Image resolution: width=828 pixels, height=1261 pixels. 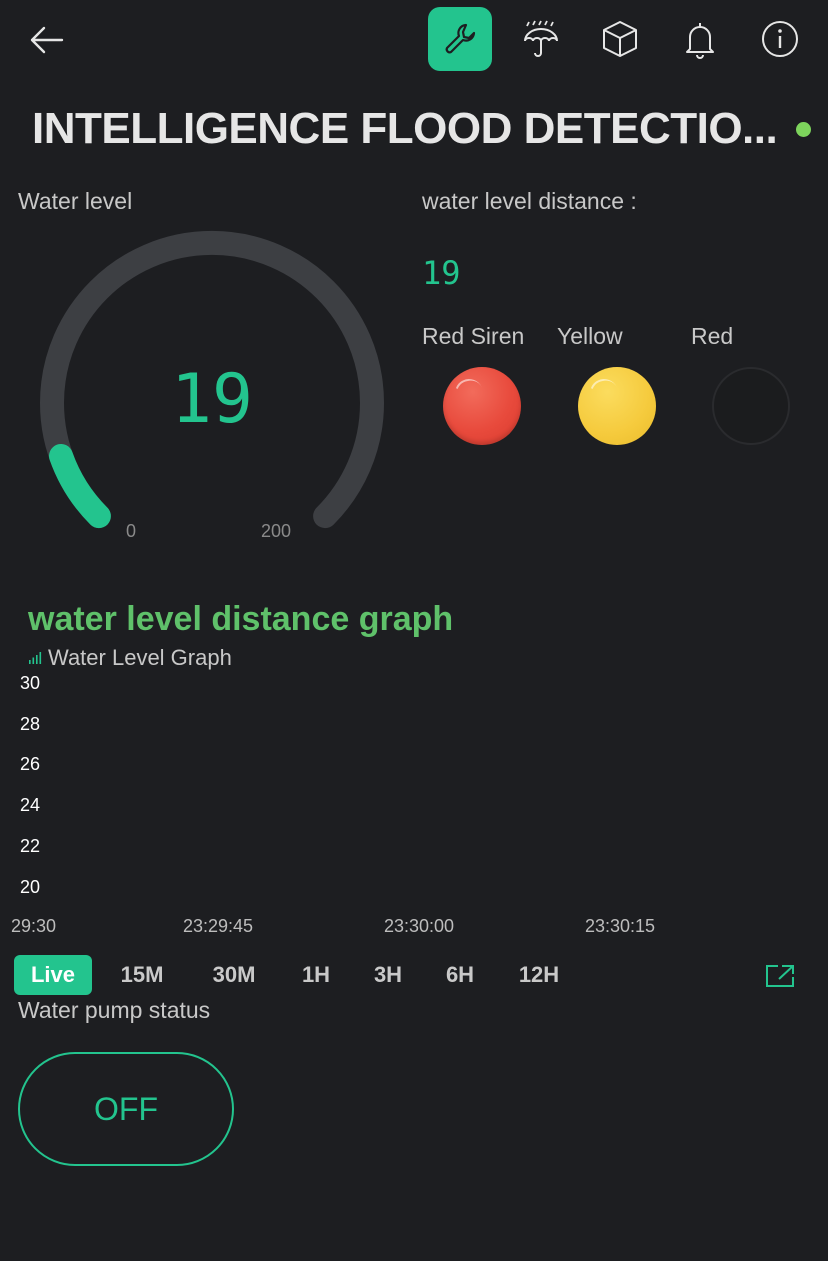 What do you see at coordinates (712, 336) in the screenshot?
I see `led-label-red: Red` at bounding box center [712, 336].